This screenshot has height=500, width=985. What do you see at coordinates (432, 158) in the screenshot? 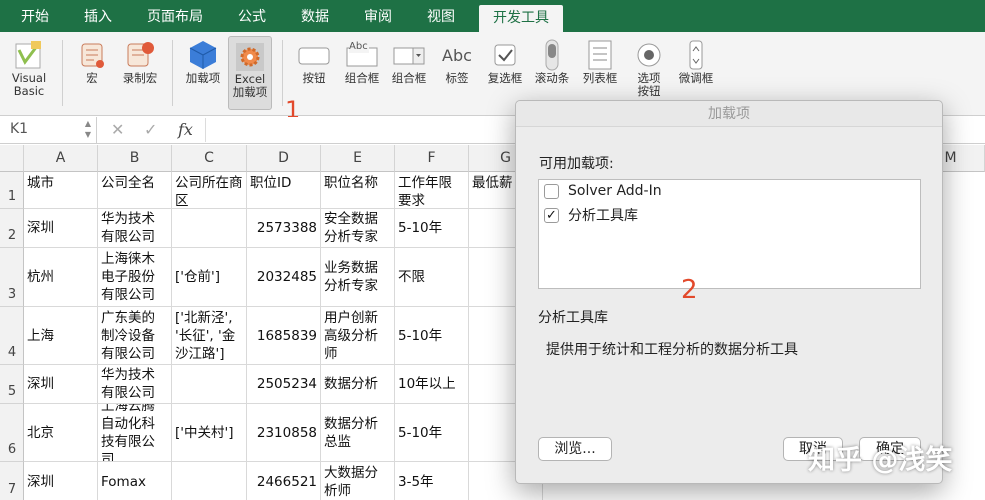
I see `column-header: F` at bounding box center [432, 158].